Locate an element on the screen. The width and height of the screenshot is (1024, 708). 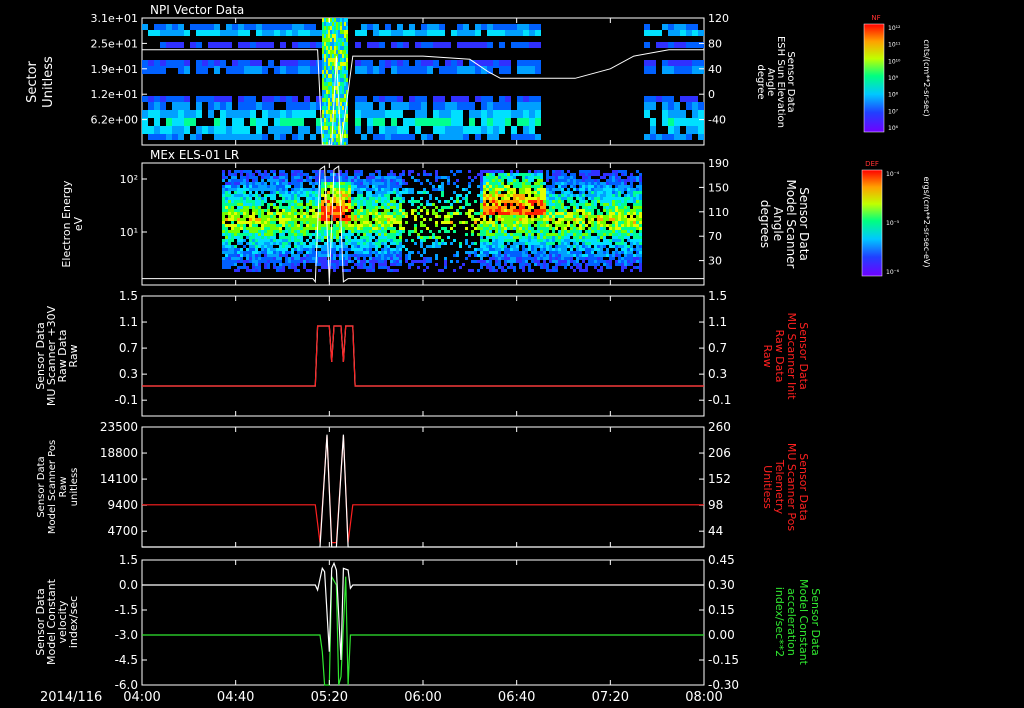
rlabel-line: Model Scanner is located at coordinates (791, 224).